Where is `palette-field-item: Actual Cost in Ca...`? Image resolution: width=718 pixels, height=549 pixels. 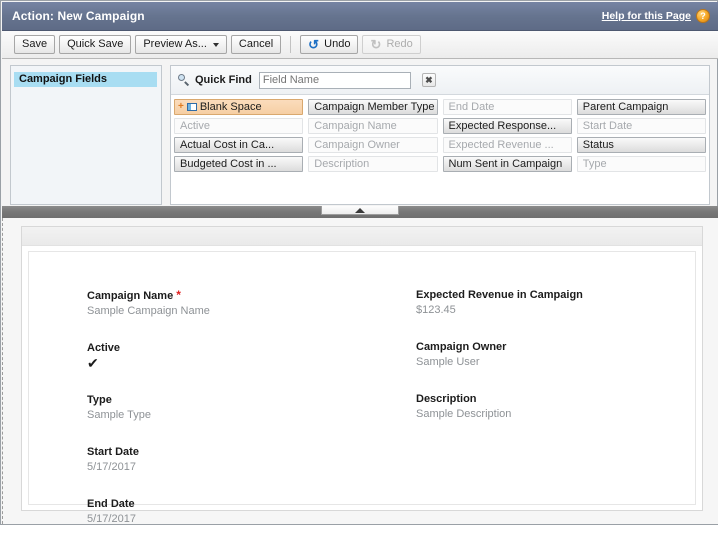
palette-field-item: Actual Cost in Ca... is located at coordinates (239, 145).